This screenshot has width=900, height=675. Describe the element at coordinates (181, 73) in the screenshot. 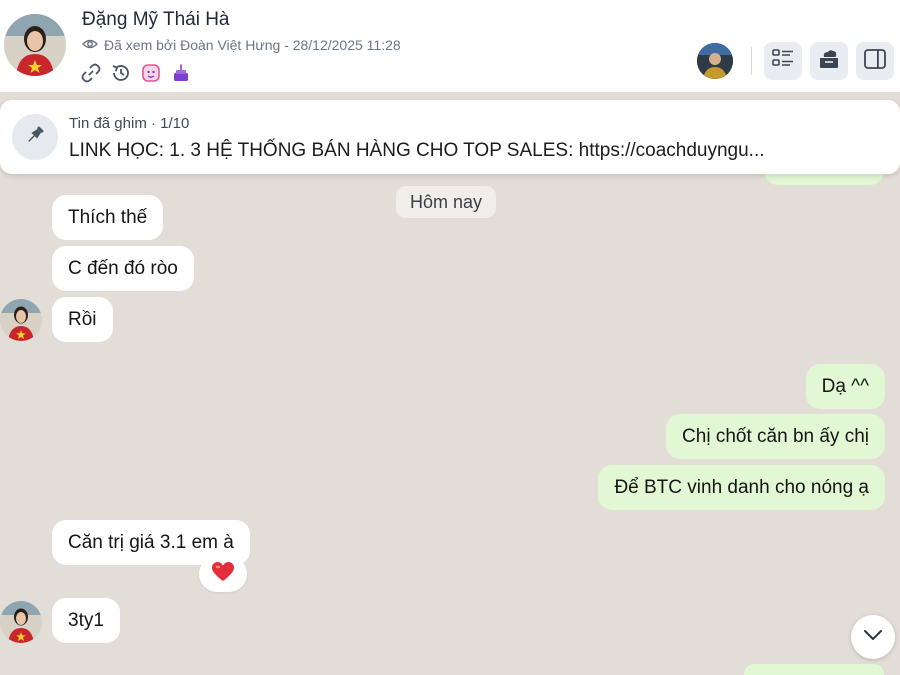

I see `cake-icon` at that location.